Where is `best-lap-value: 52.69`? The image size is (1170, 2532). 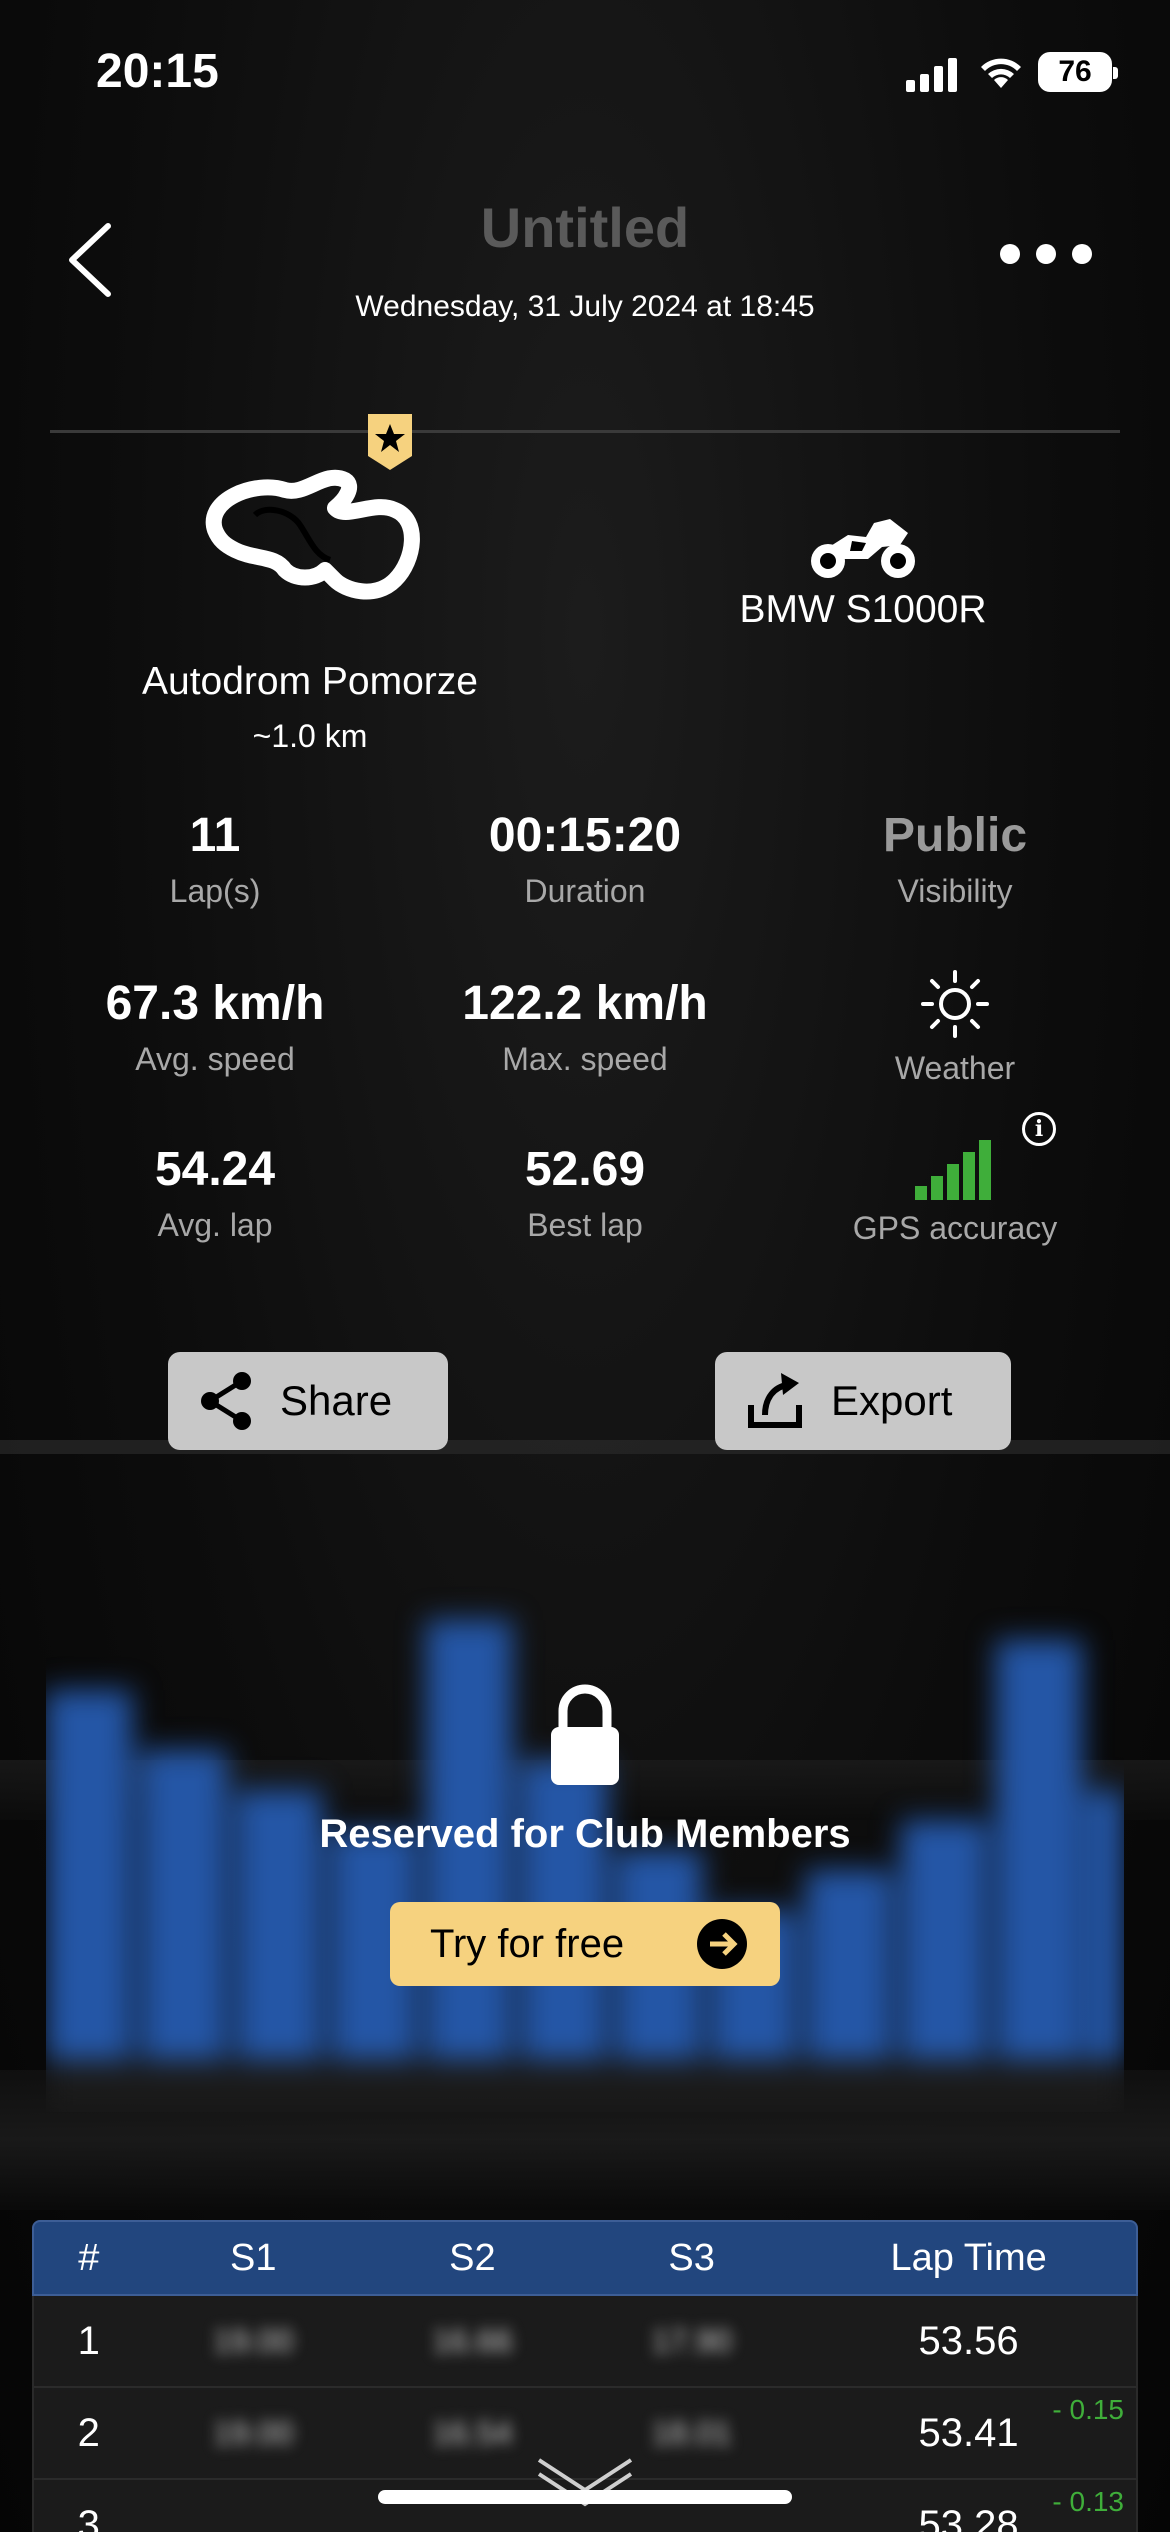 best-lap-value: 52.69 is located at coordinates (585, 1169).